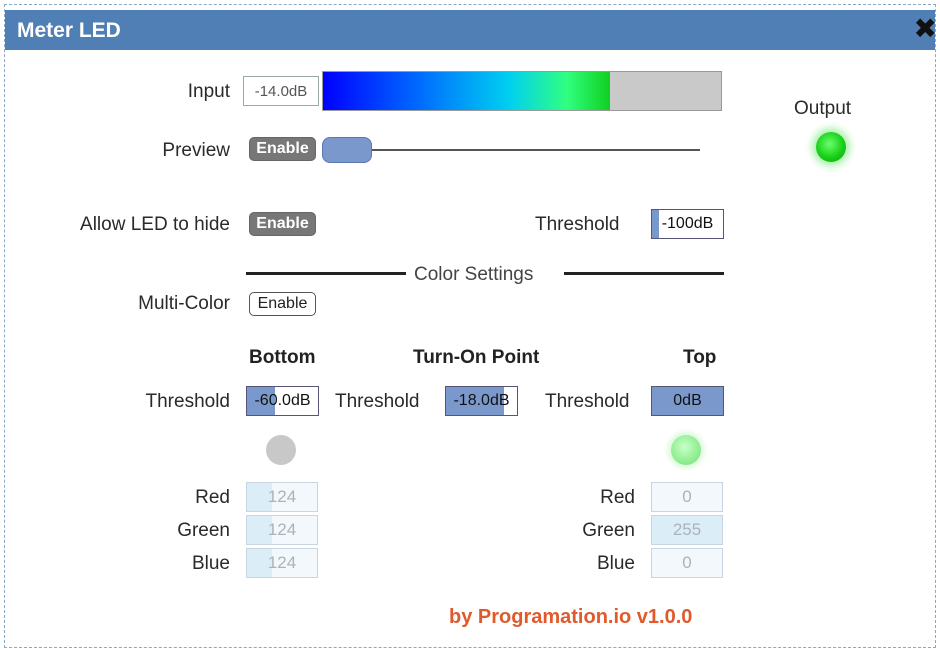 The height and width of the screenshot is (652, 940). What do you see at coordinates (476, 357) in the screenshot?
I see `turn-on-point-header: Turn-On Point` at bounding box center [476, 357].